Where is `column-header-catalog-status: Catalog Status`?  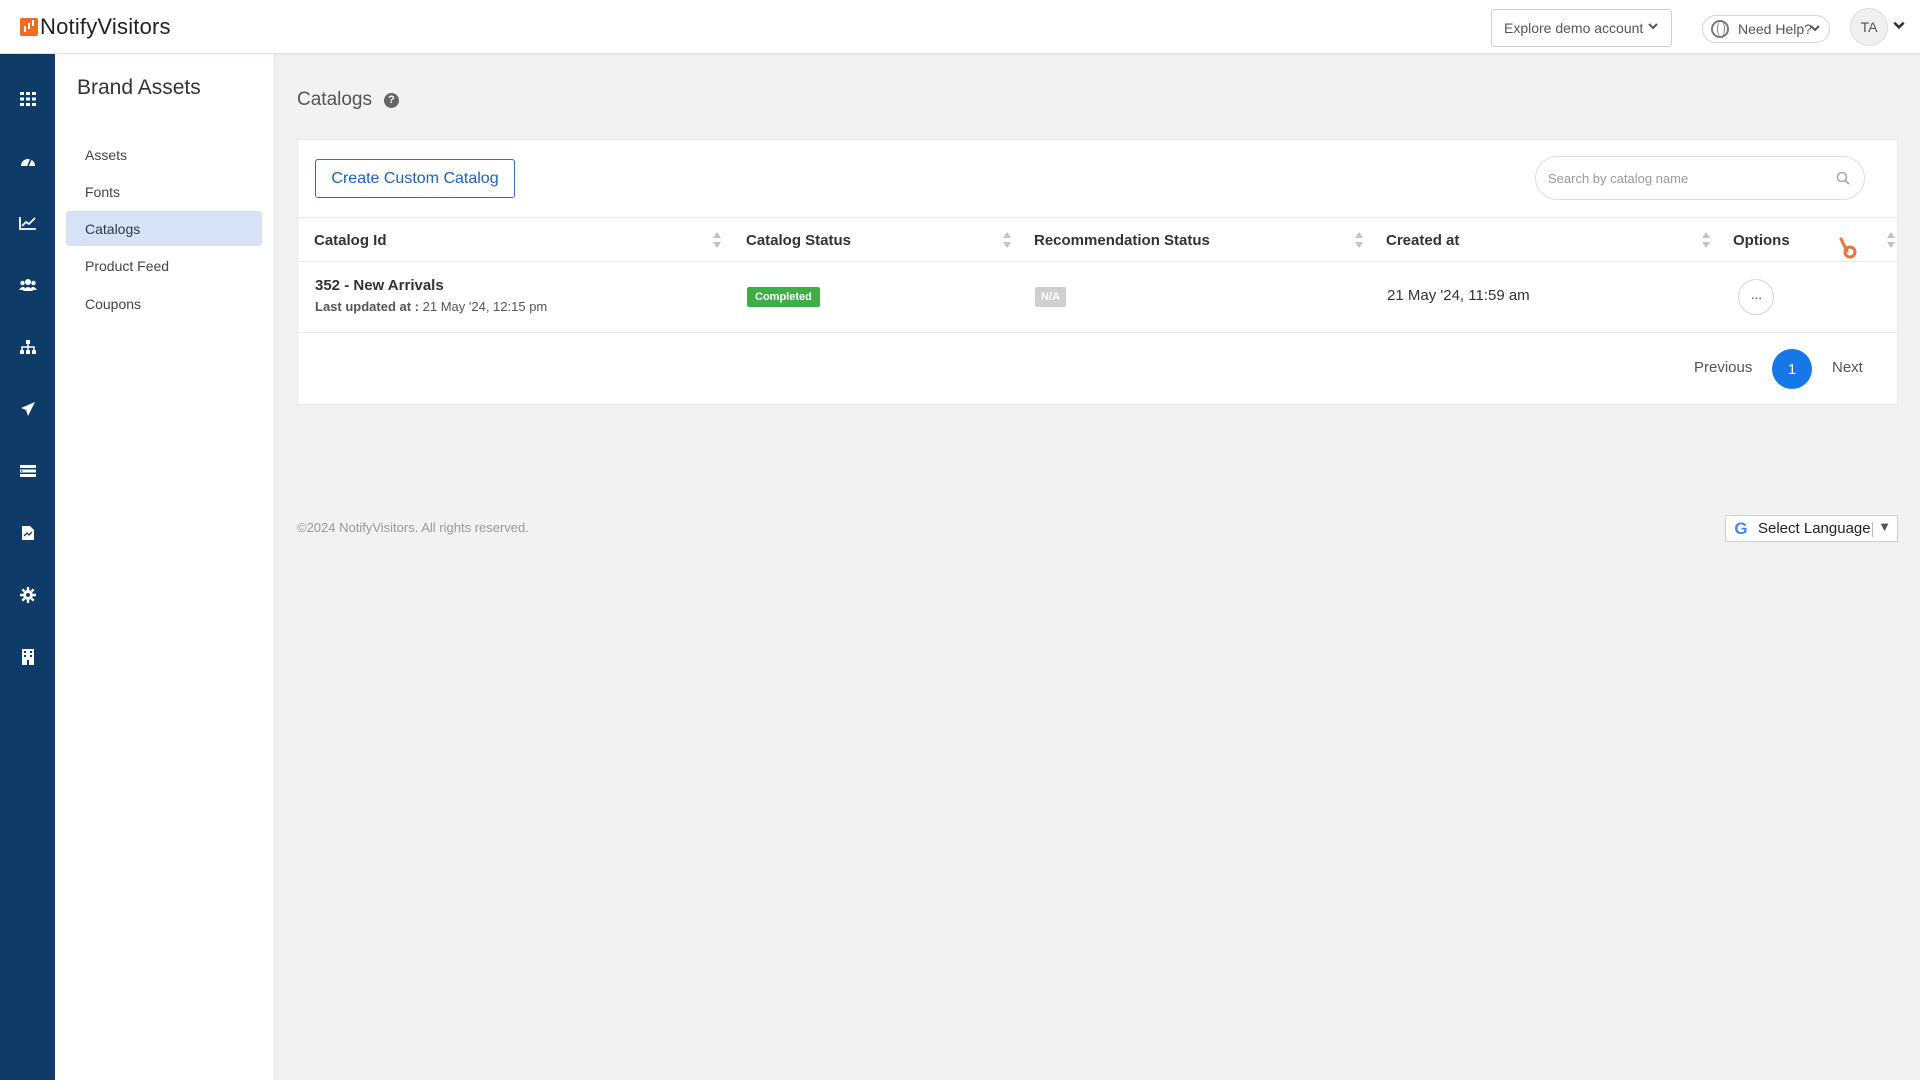 column-header-catalog-status: Catalog Status is located at coordinates (798, 240).